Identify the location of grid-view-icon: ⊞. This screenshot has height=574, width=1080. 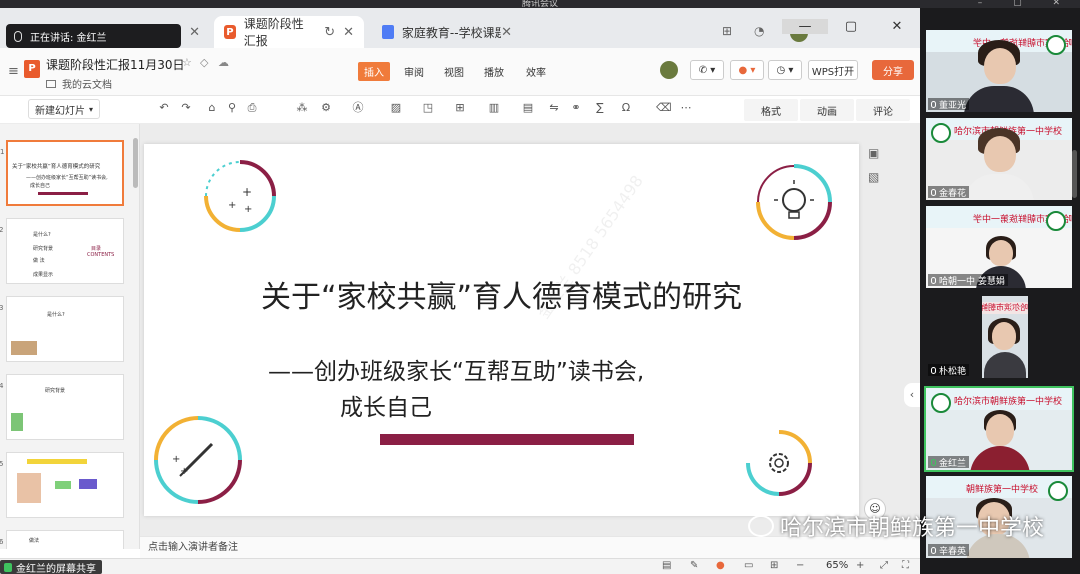
(774, 565).